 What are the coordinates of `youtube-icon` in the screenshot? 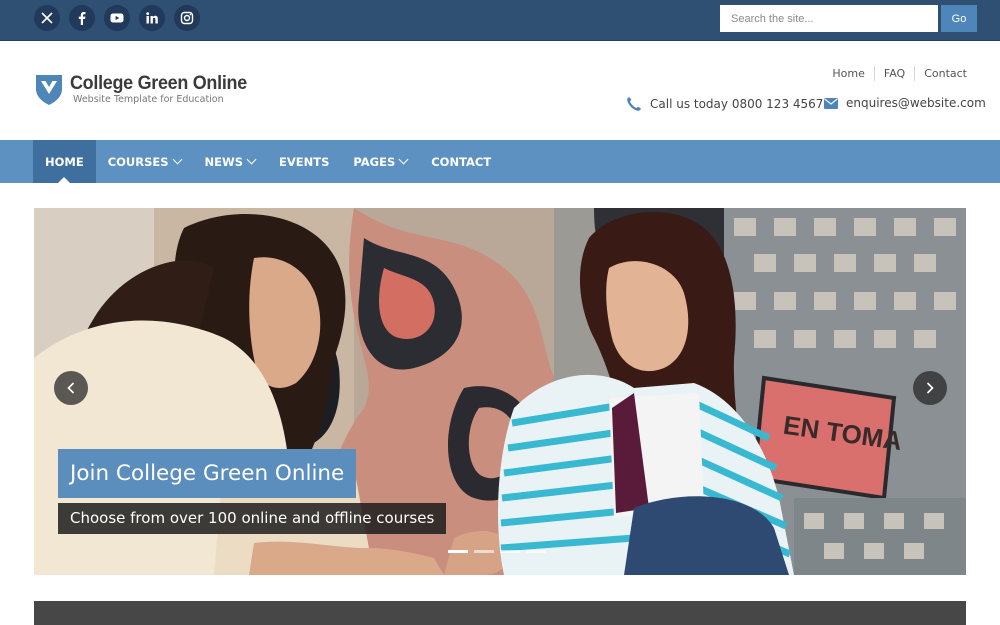 It's located at (117, 18).